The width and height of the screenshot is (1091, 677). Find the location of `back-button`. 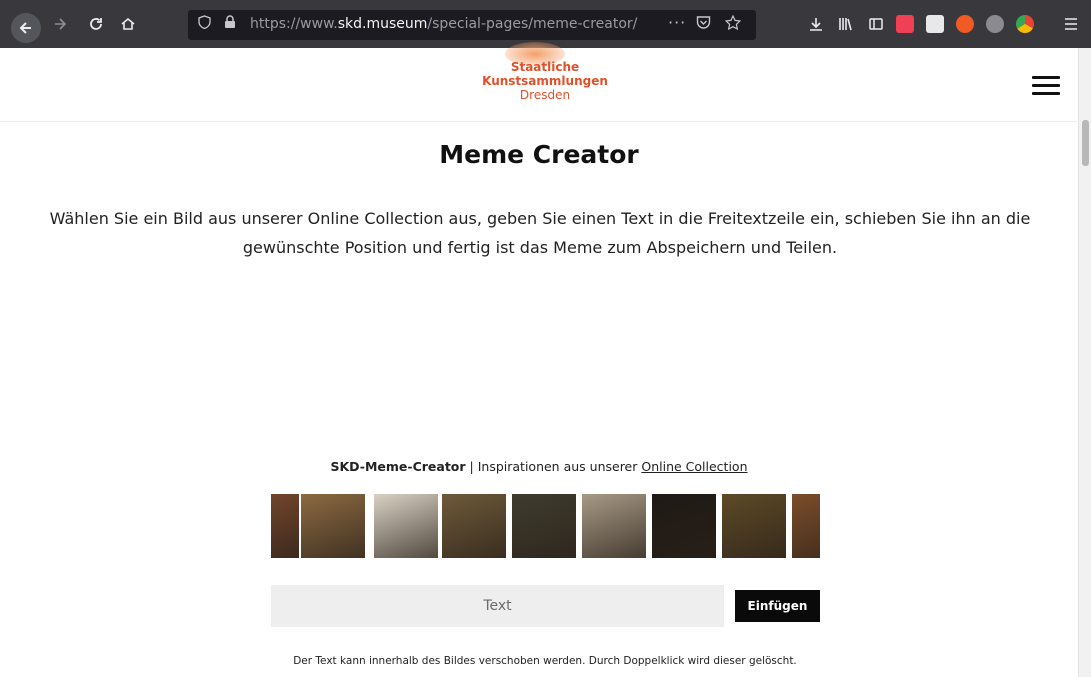

back-button is located at coordinates (26, 28).